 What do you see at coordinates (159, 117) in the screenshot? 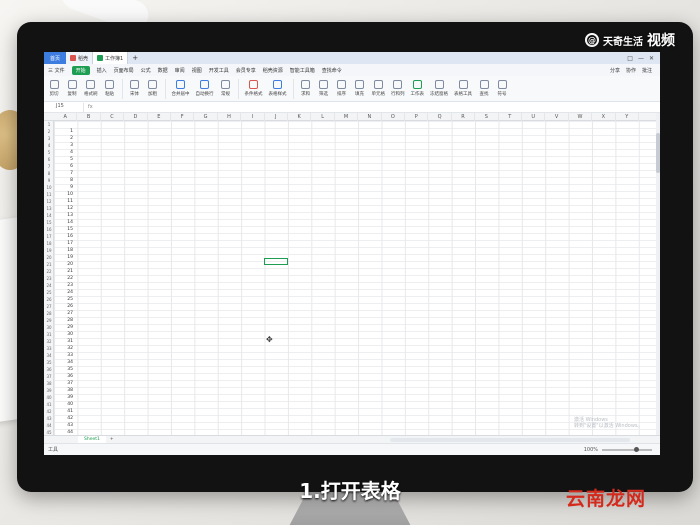
I see `column-header: E` at bounding box center [159, 117].